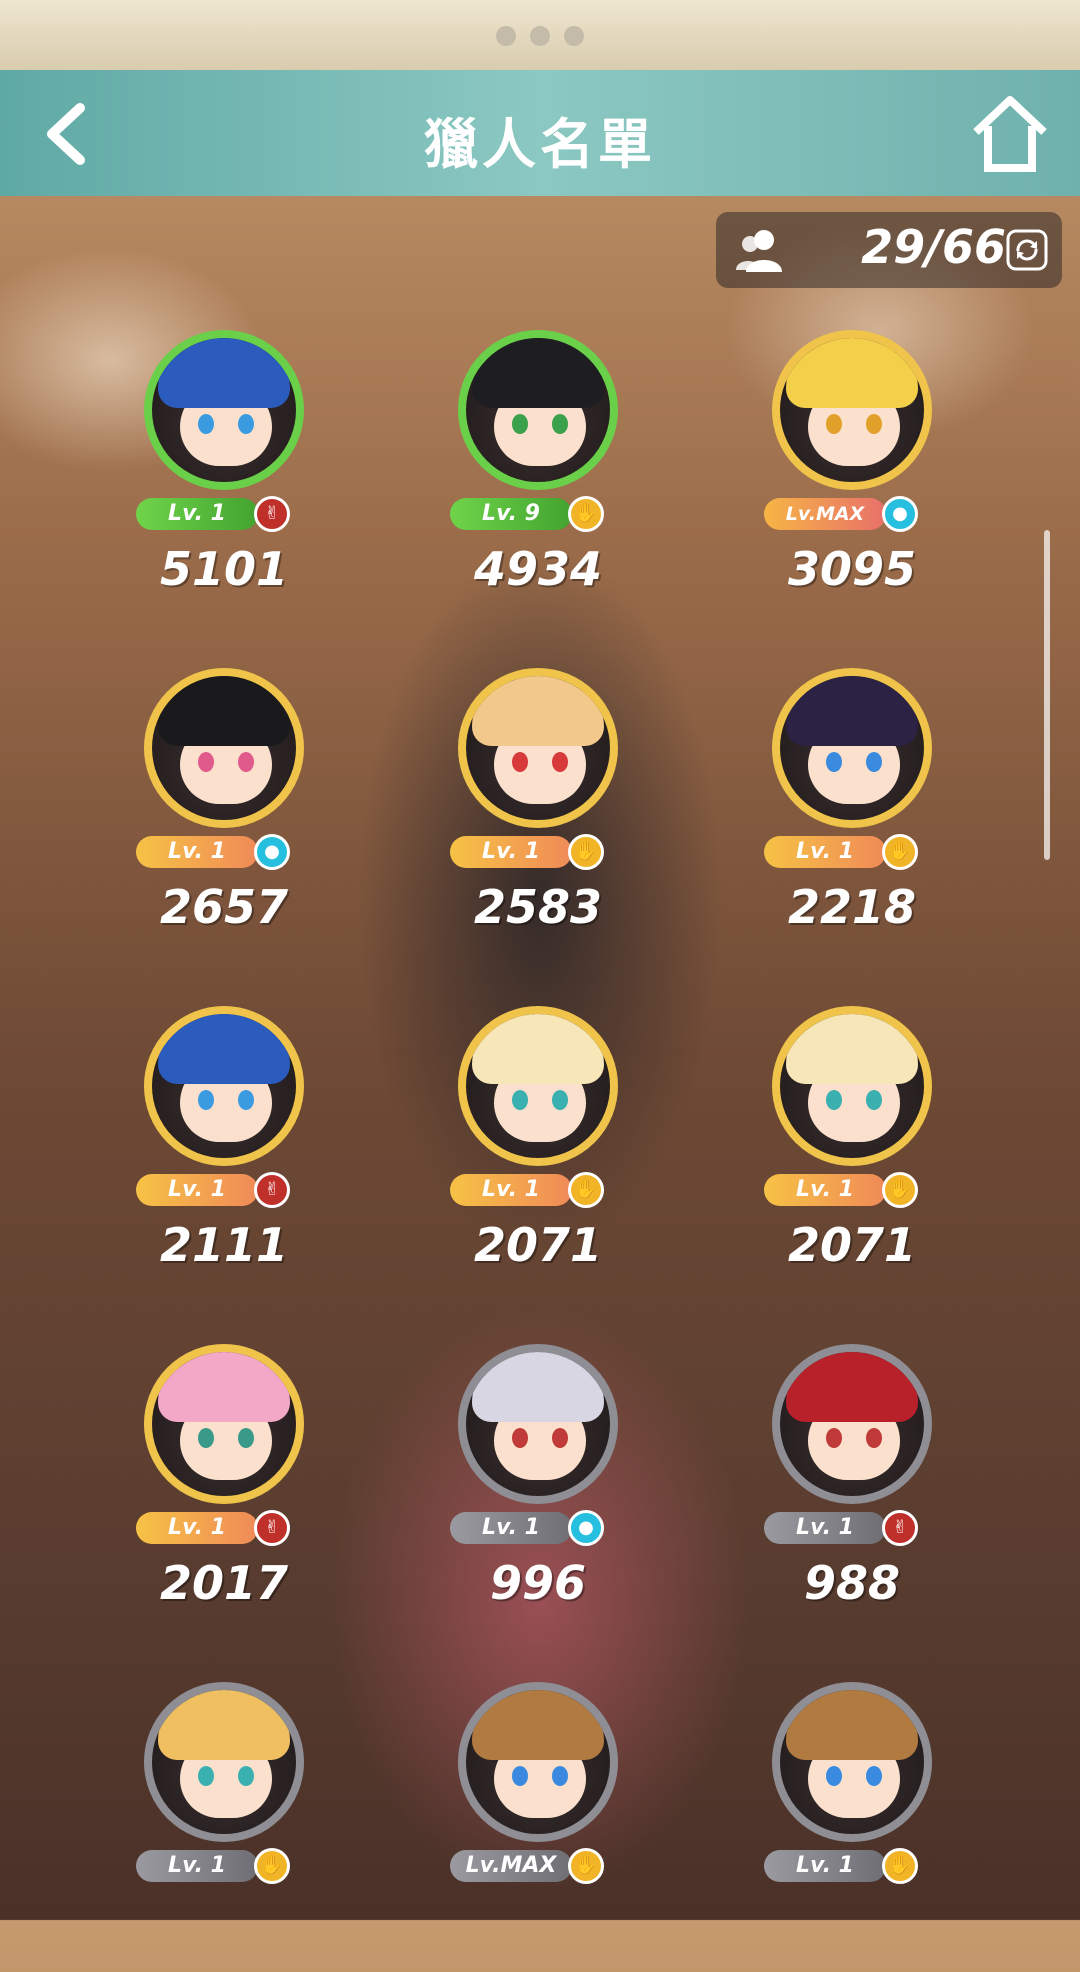  I want to click on hunter-card: Lv.MAX ✋, so click(538, 1822).